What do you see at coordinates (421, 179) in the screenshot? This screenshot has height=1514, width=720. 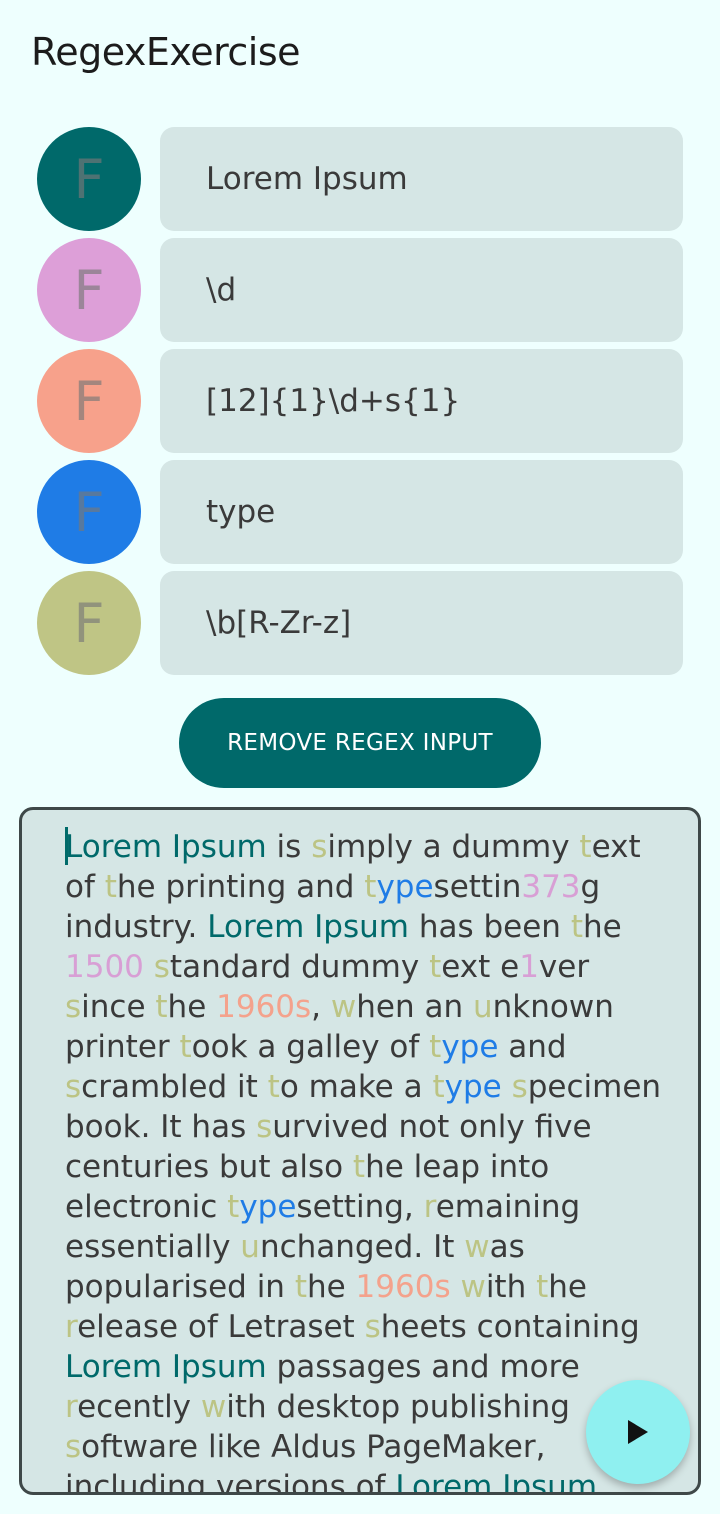 I see `regex-input-field: Lorem Ipsum` at bounding box center [421, 179].